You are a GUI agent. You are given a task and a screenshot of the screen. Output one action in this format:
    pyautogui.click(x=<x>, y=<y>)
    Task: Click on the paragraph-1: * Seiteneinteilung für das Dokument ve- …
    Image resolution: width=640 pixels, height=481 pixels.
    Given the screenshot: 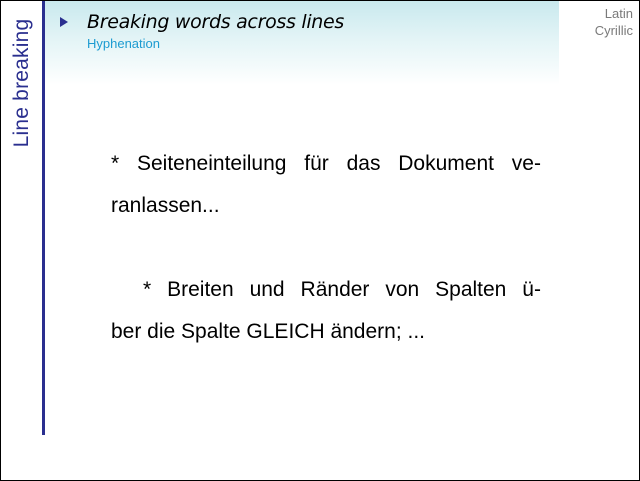 What is the action you would take?
    pyautogui.click(x=326, y=185)
    